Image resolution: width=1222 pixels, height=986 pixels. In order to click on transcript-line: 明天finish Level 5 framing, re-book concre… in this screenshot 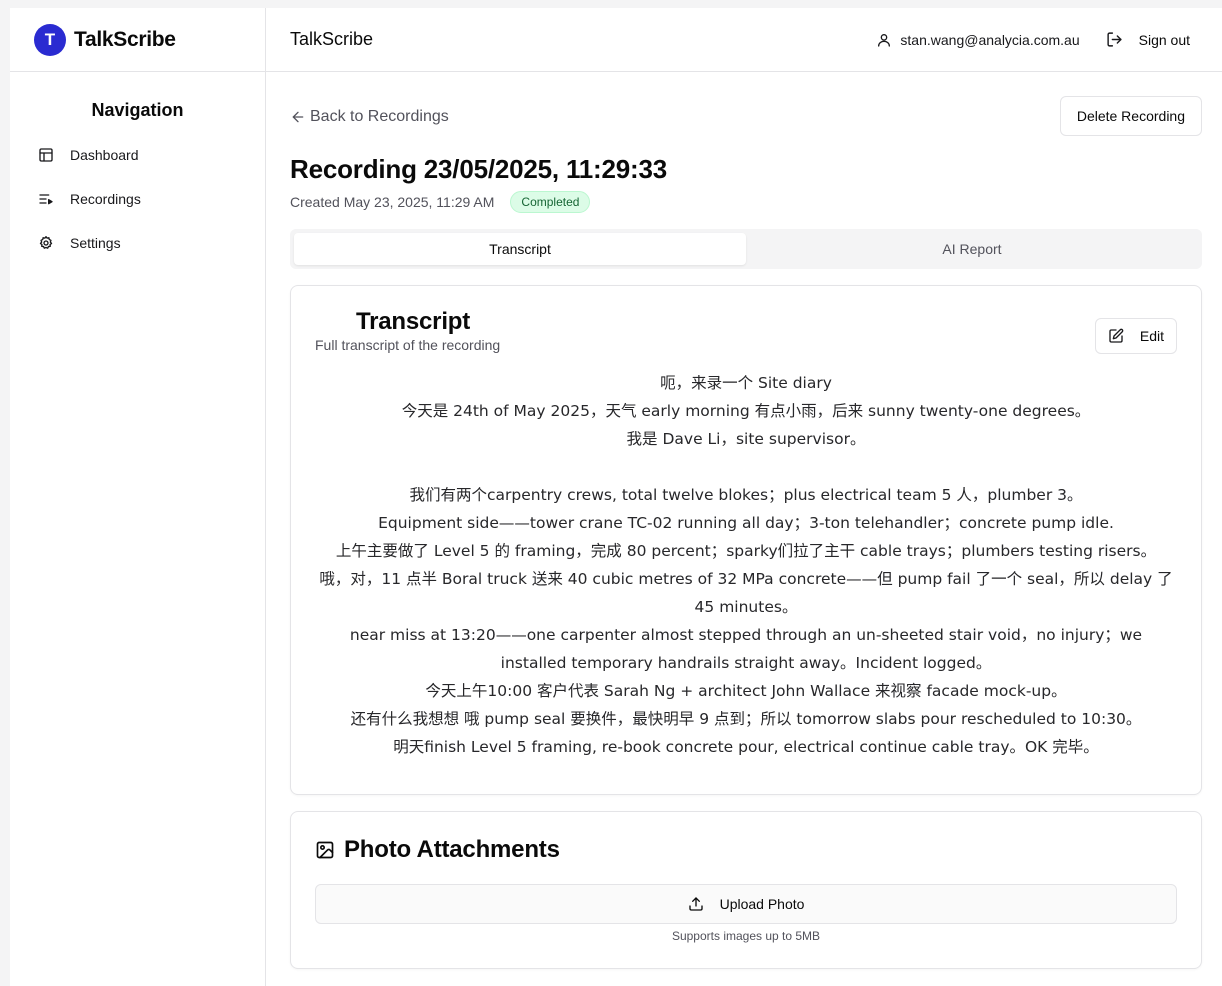, I will do `click(746, 747)`.